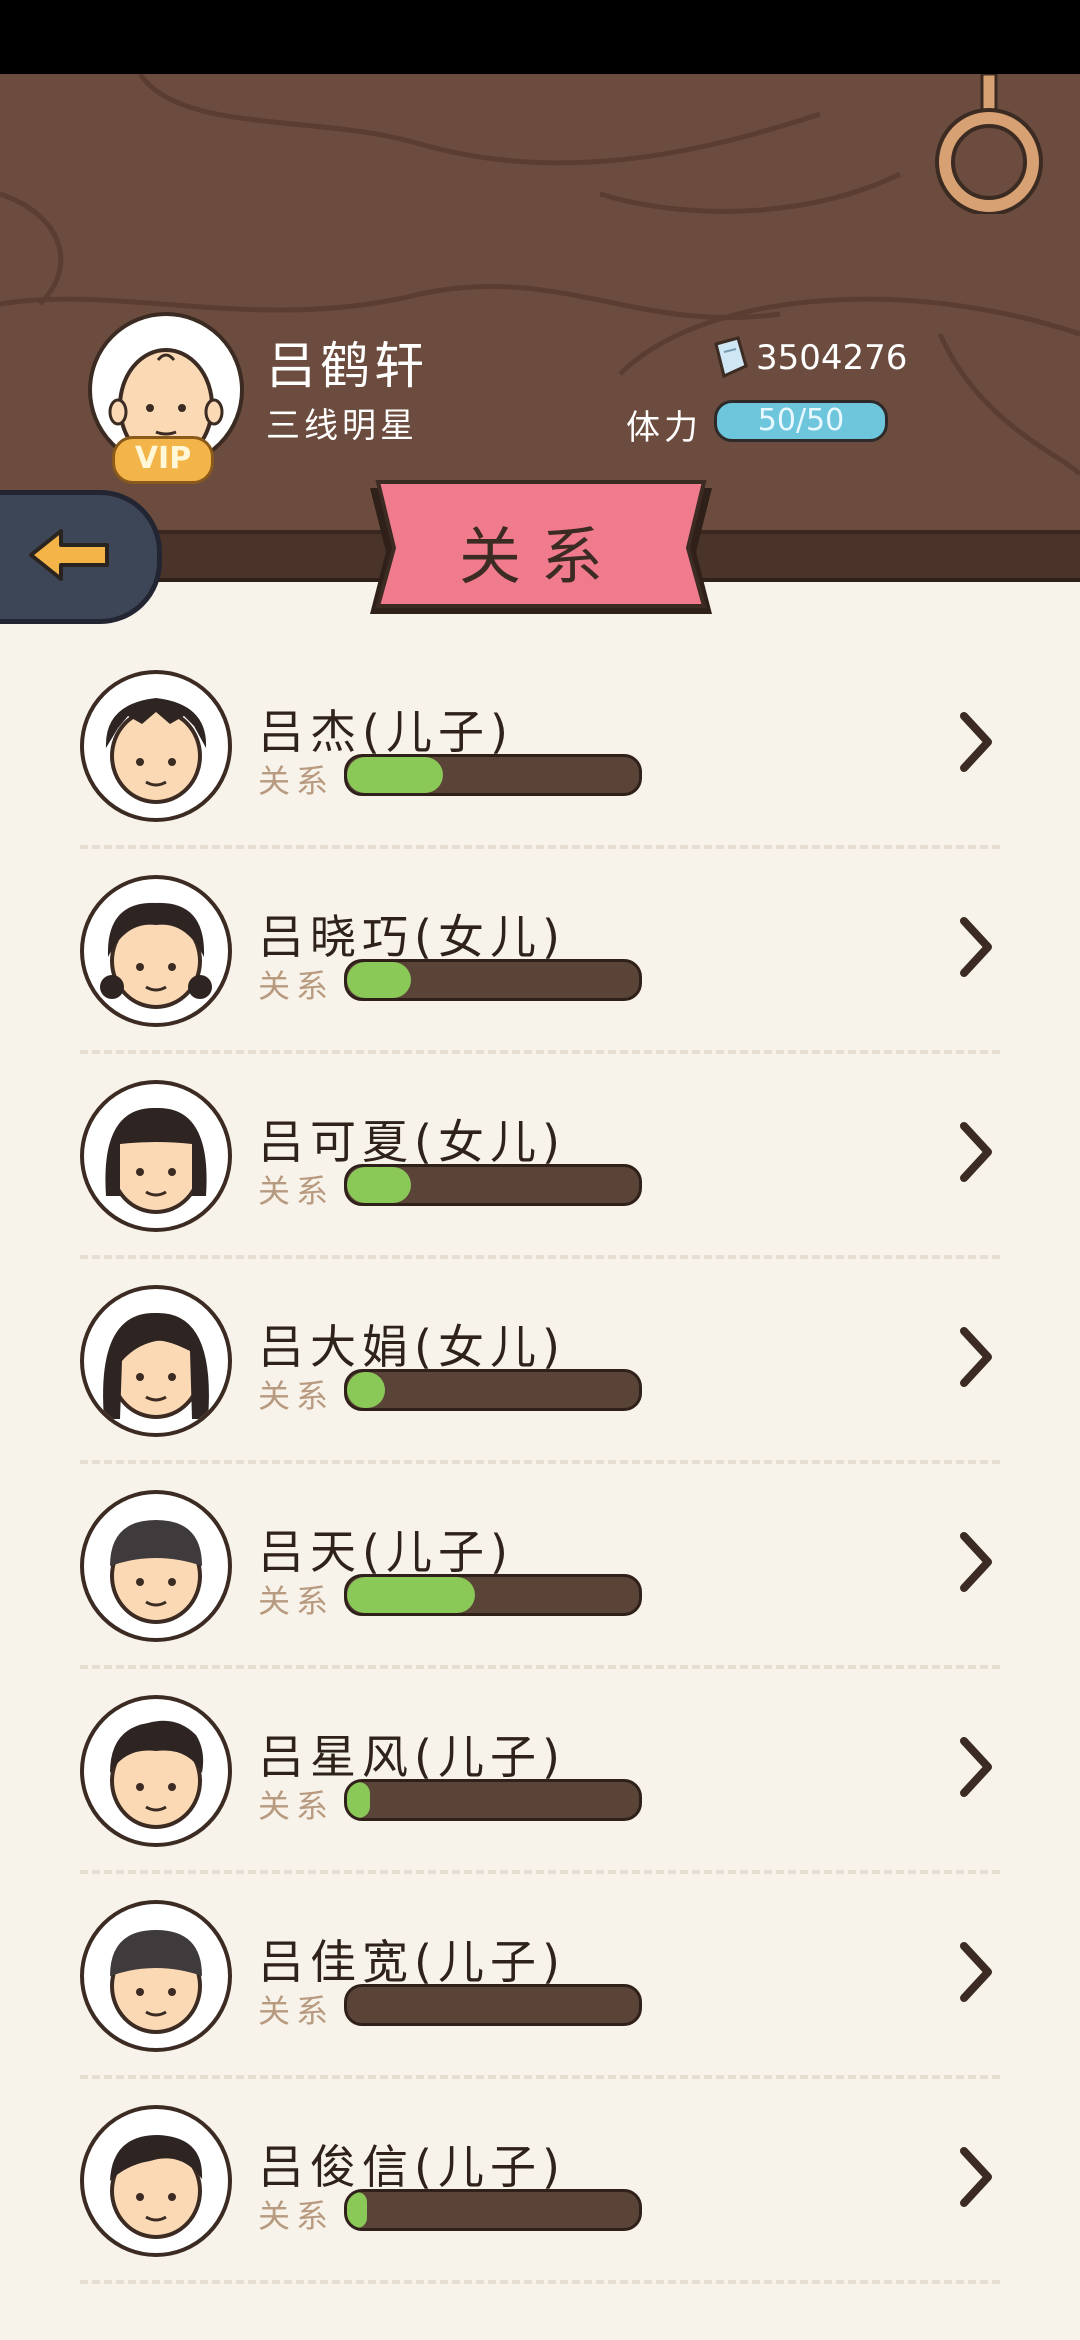 The height and width of the screenshot is (2340, 1080). What do you see at coordinates (832, 358) in the screenshot?
I see `currency-value: 3504276` at bounding box center [832, 358].